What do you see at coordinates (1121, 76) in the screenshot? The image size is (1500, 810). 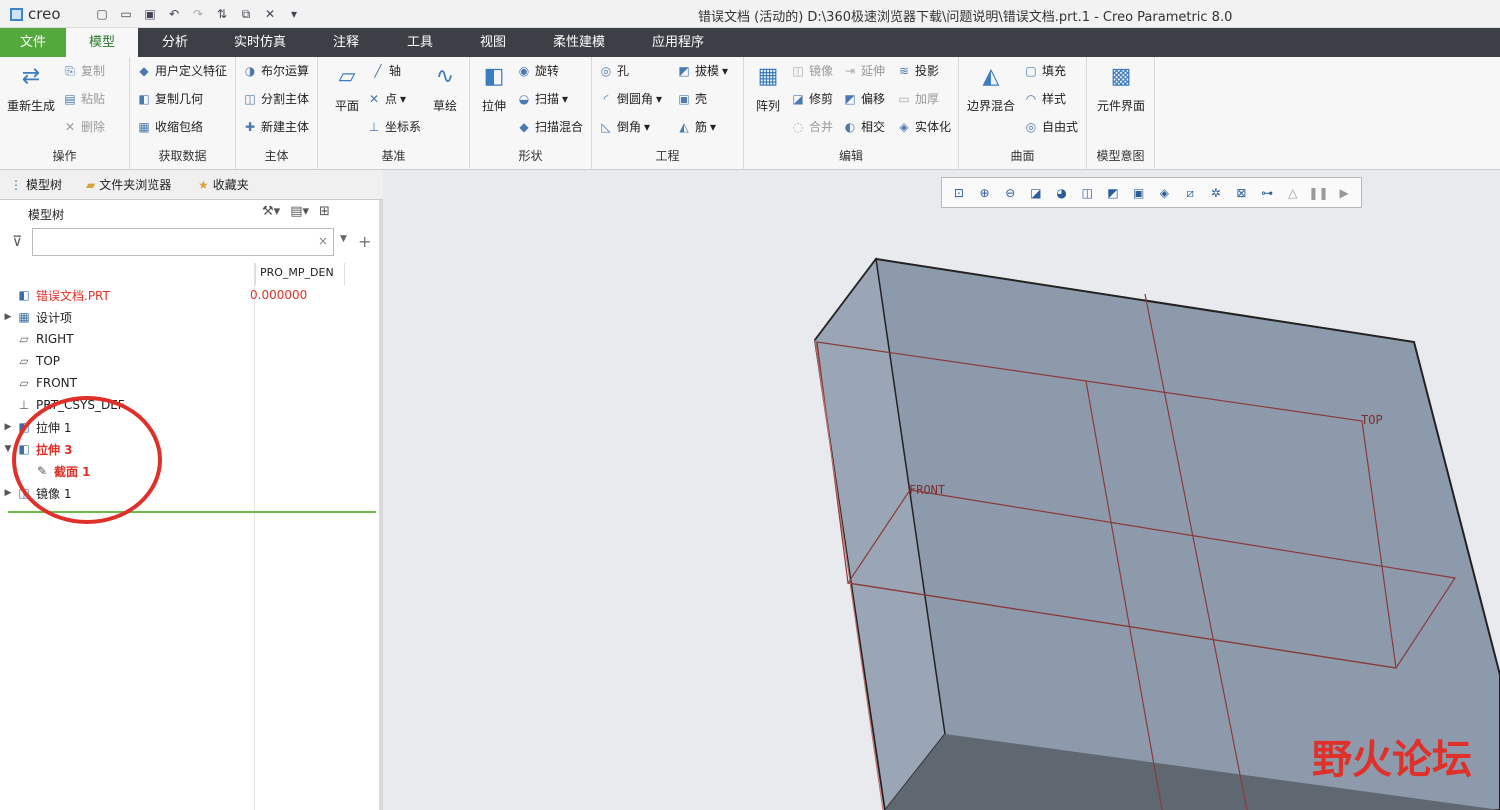 I see `component-interface-icon: ▩` at bounding box center [1121, 76].